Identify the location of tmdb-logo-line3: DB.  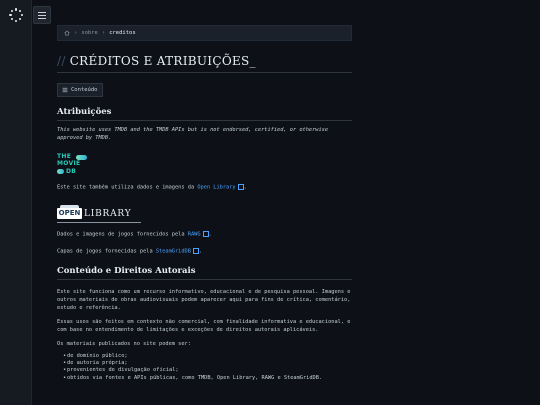
(71, 171).